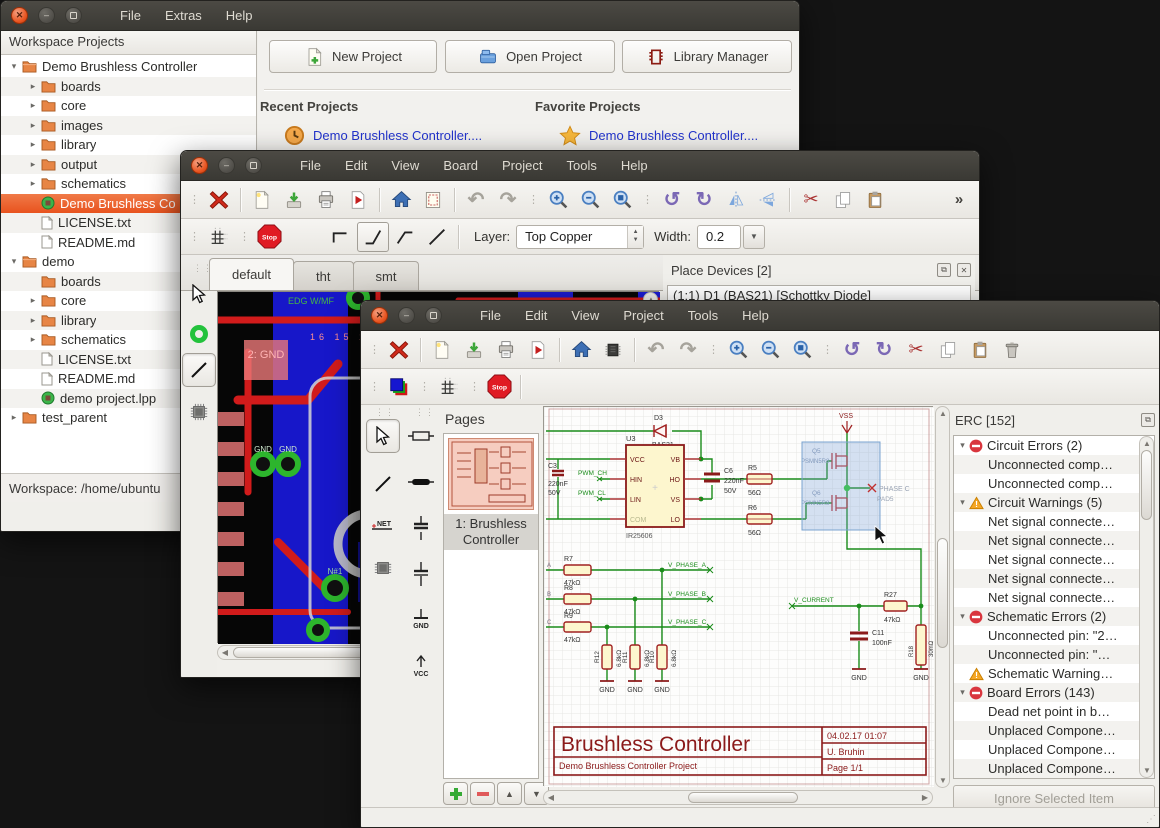 This screenshot has height=828, width=1160. Describe the element at coordinates (353, 56) in the screenshot. I see `new-project-button: New Project` at that location.